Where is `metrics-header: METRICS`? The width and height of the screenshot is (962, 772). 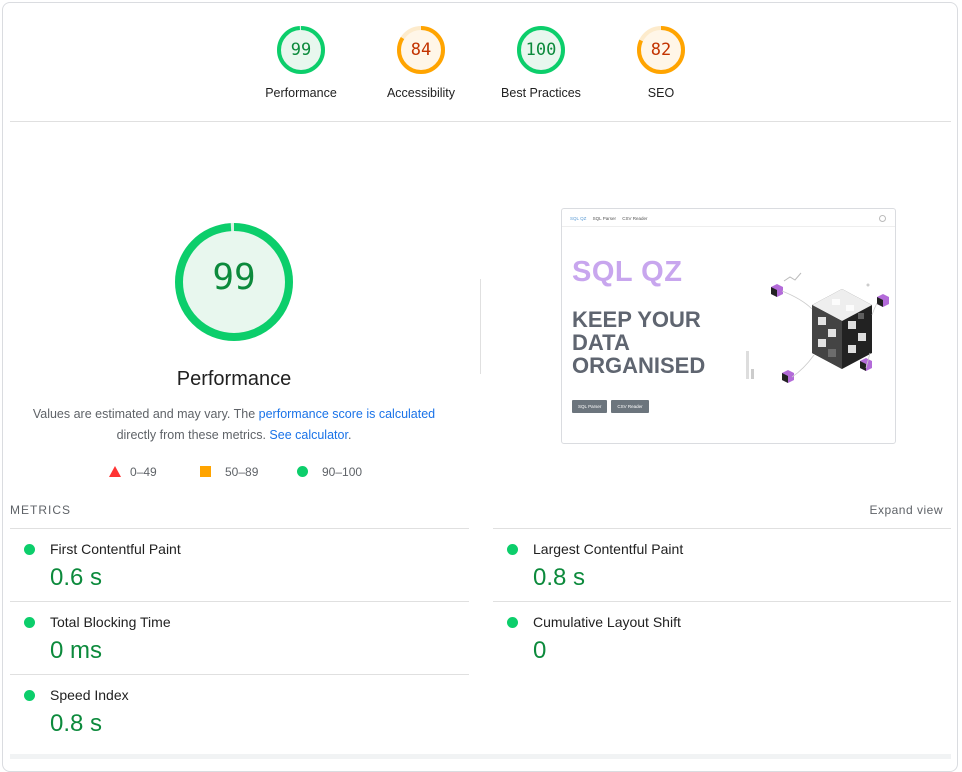
metrics-header: METRICS is located at coordinates (40, 510).